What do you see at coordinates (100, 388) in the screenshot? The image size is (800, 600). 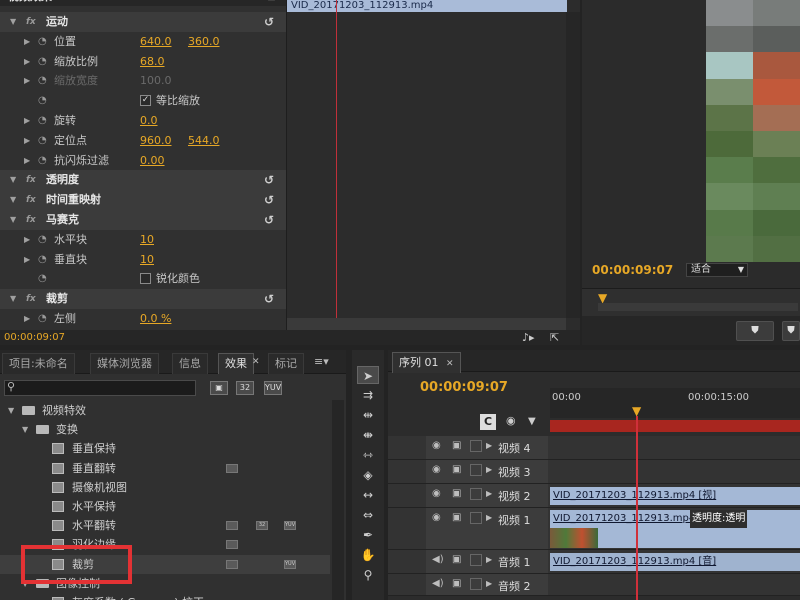 I see `effects-search-input: ⚲` at bounding box center [100, 388].